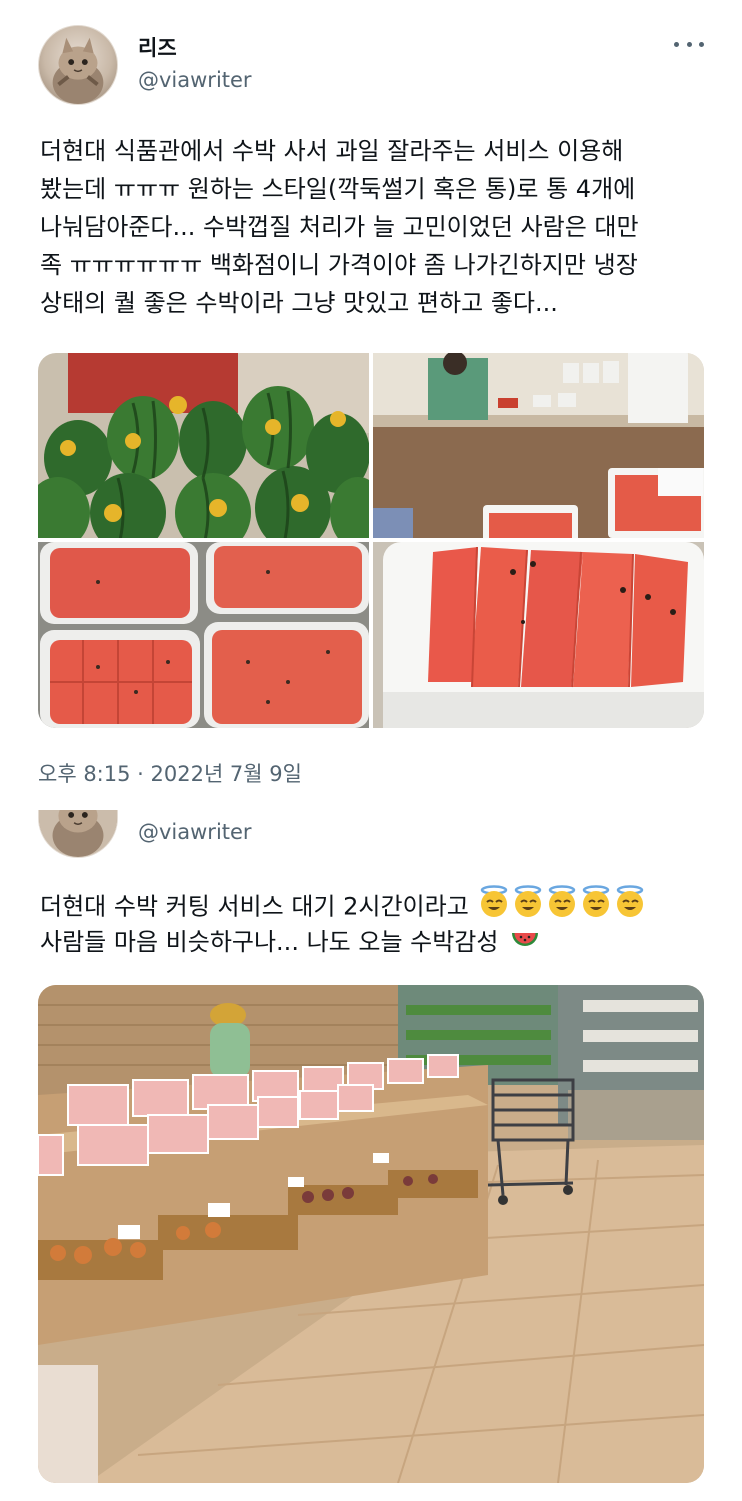 The width and height of the screenshot is (742, 1501). Describe the element at coordinates (538, 445) in the screenshot. I see `fruit-cutting-counter-photo` at that location.